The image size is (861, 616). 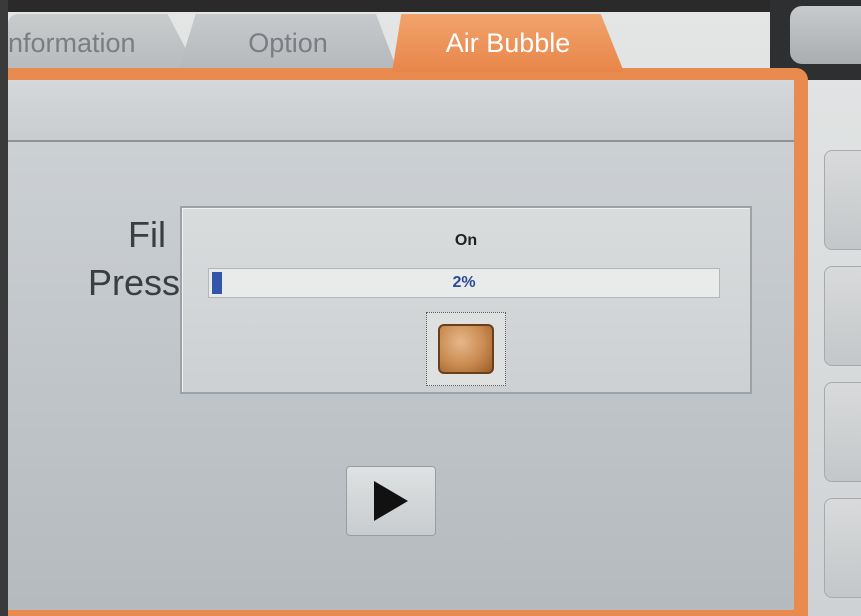 I want to click on dialog-status: On, so click(x=466, y=240).